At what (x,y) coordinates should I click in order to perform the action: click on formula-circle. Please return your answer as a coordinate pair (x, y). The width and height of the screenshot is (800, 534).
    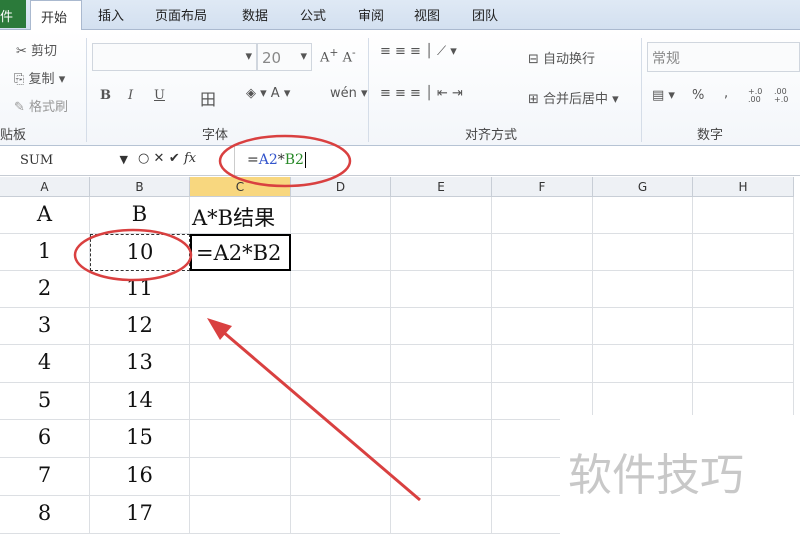
    Looking at the image, I should click on (285, 161).